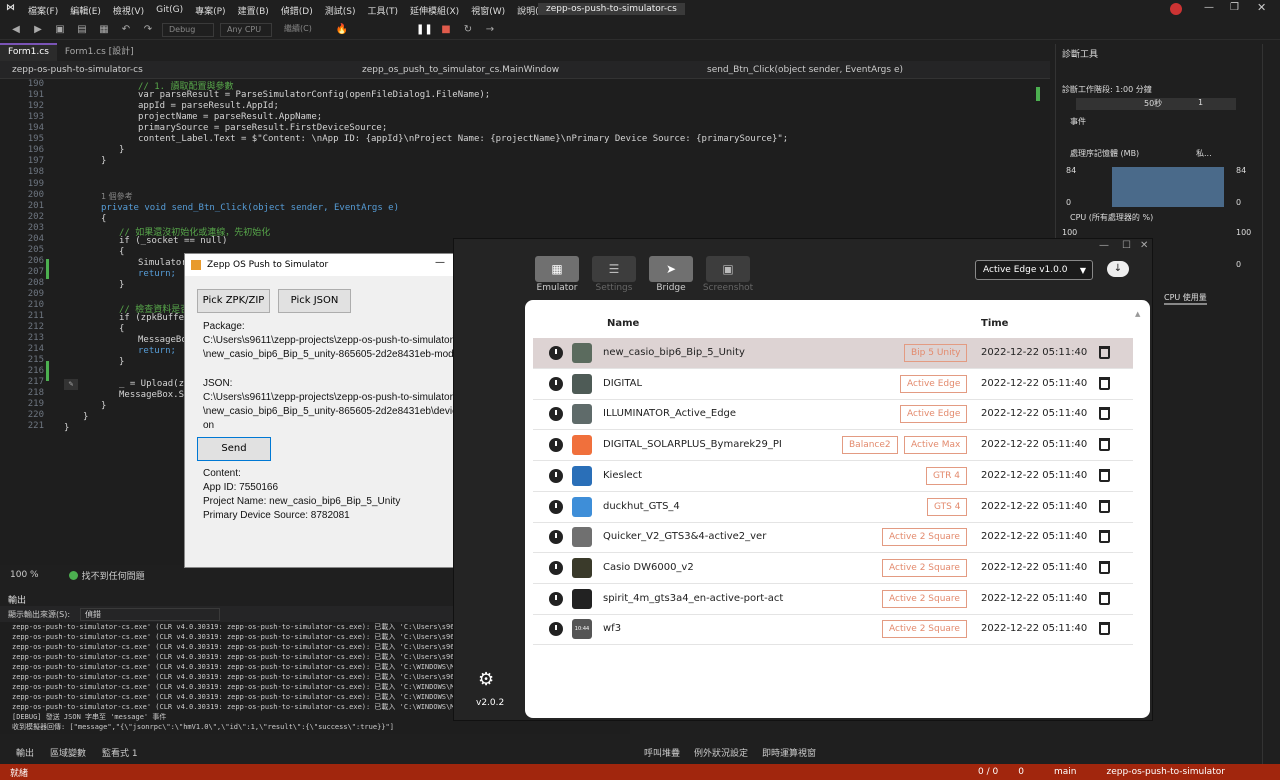 The width and height of the screenshot is (1280, 780). What do you see at coordinates (303, 30) in the screenshot?
I see `continue-button: 繼續(C)` at bounding box center [303, 30].